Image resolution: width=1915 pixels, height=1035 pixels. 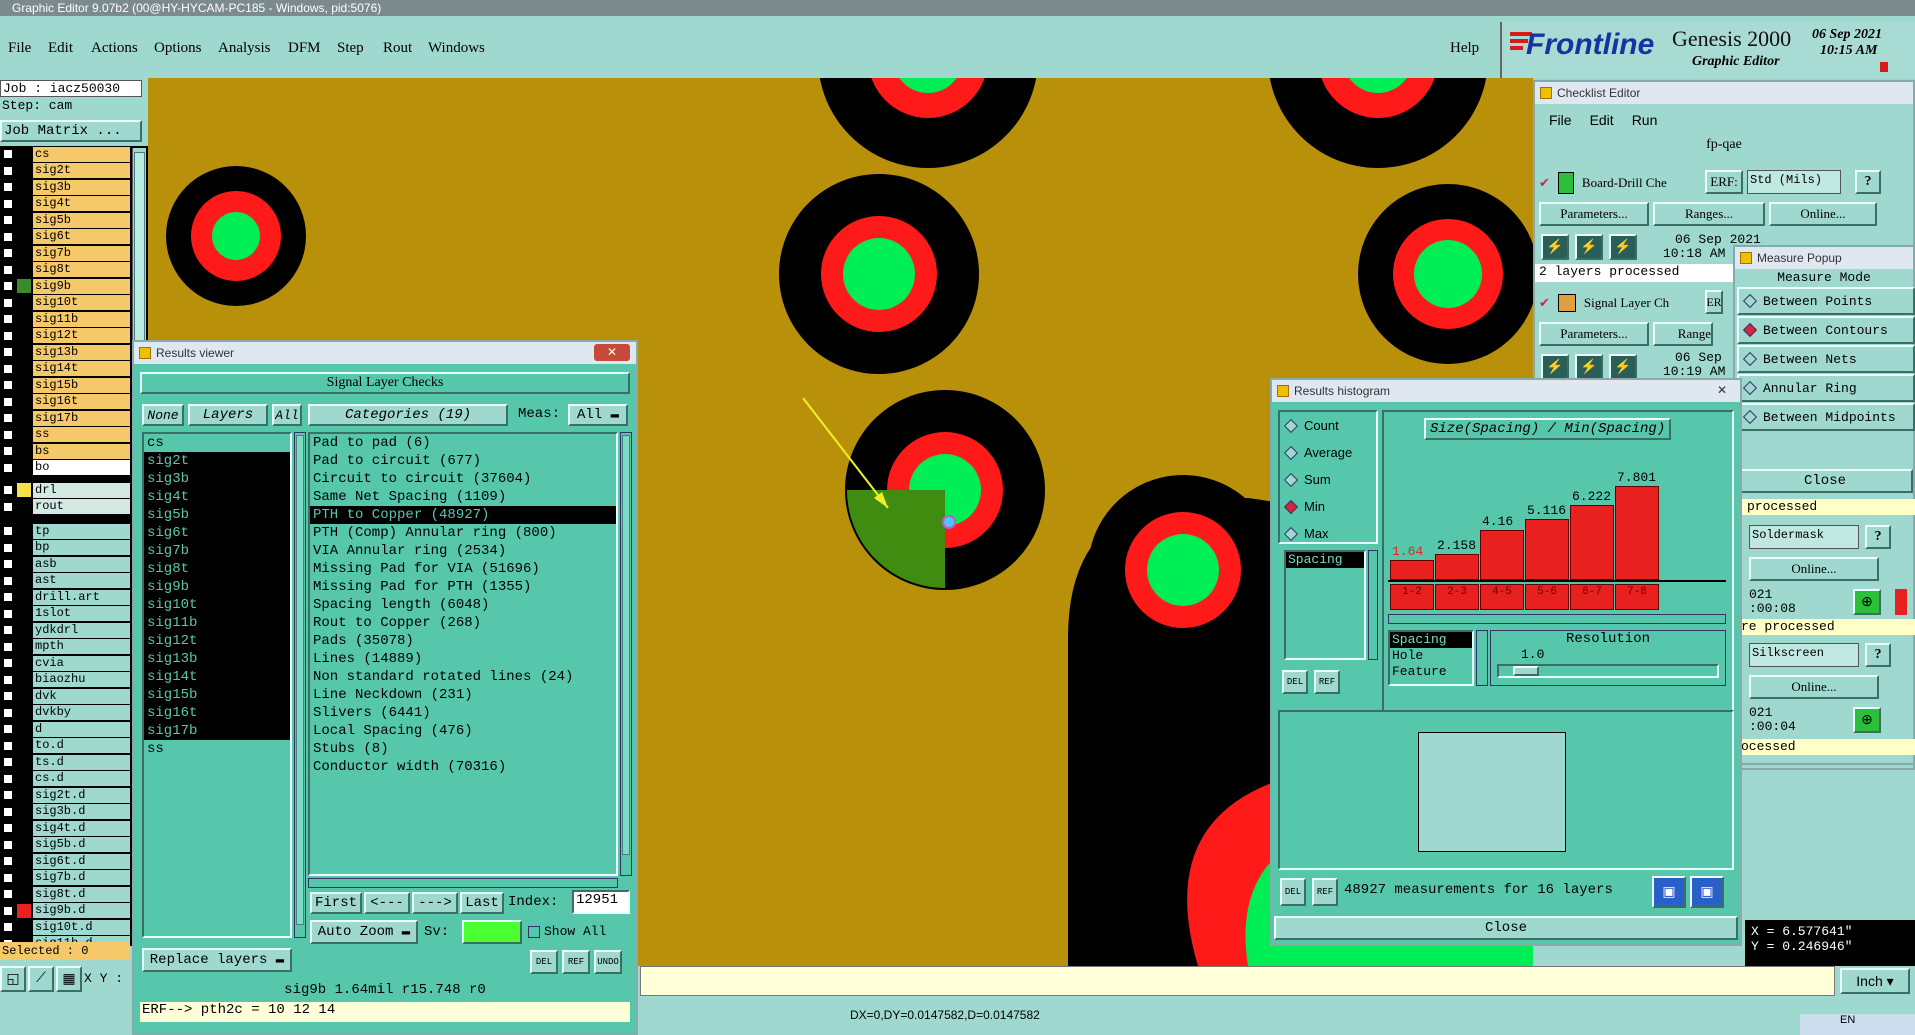 What do you see at coordinates (65, 779) in the screenshot?
I see `layer-row: cs.d` at bounding box center [65, 779].